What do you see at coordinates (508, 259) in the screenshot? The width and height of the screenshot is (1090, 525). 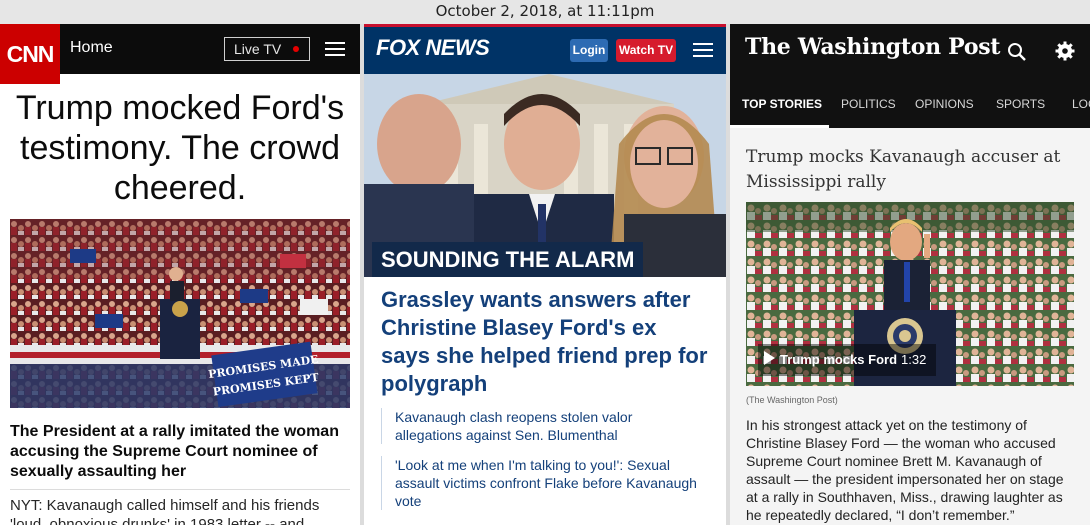 I see `fox-kicker-label: SOUNDING THE ALARM` at bounding box center [508, 259].